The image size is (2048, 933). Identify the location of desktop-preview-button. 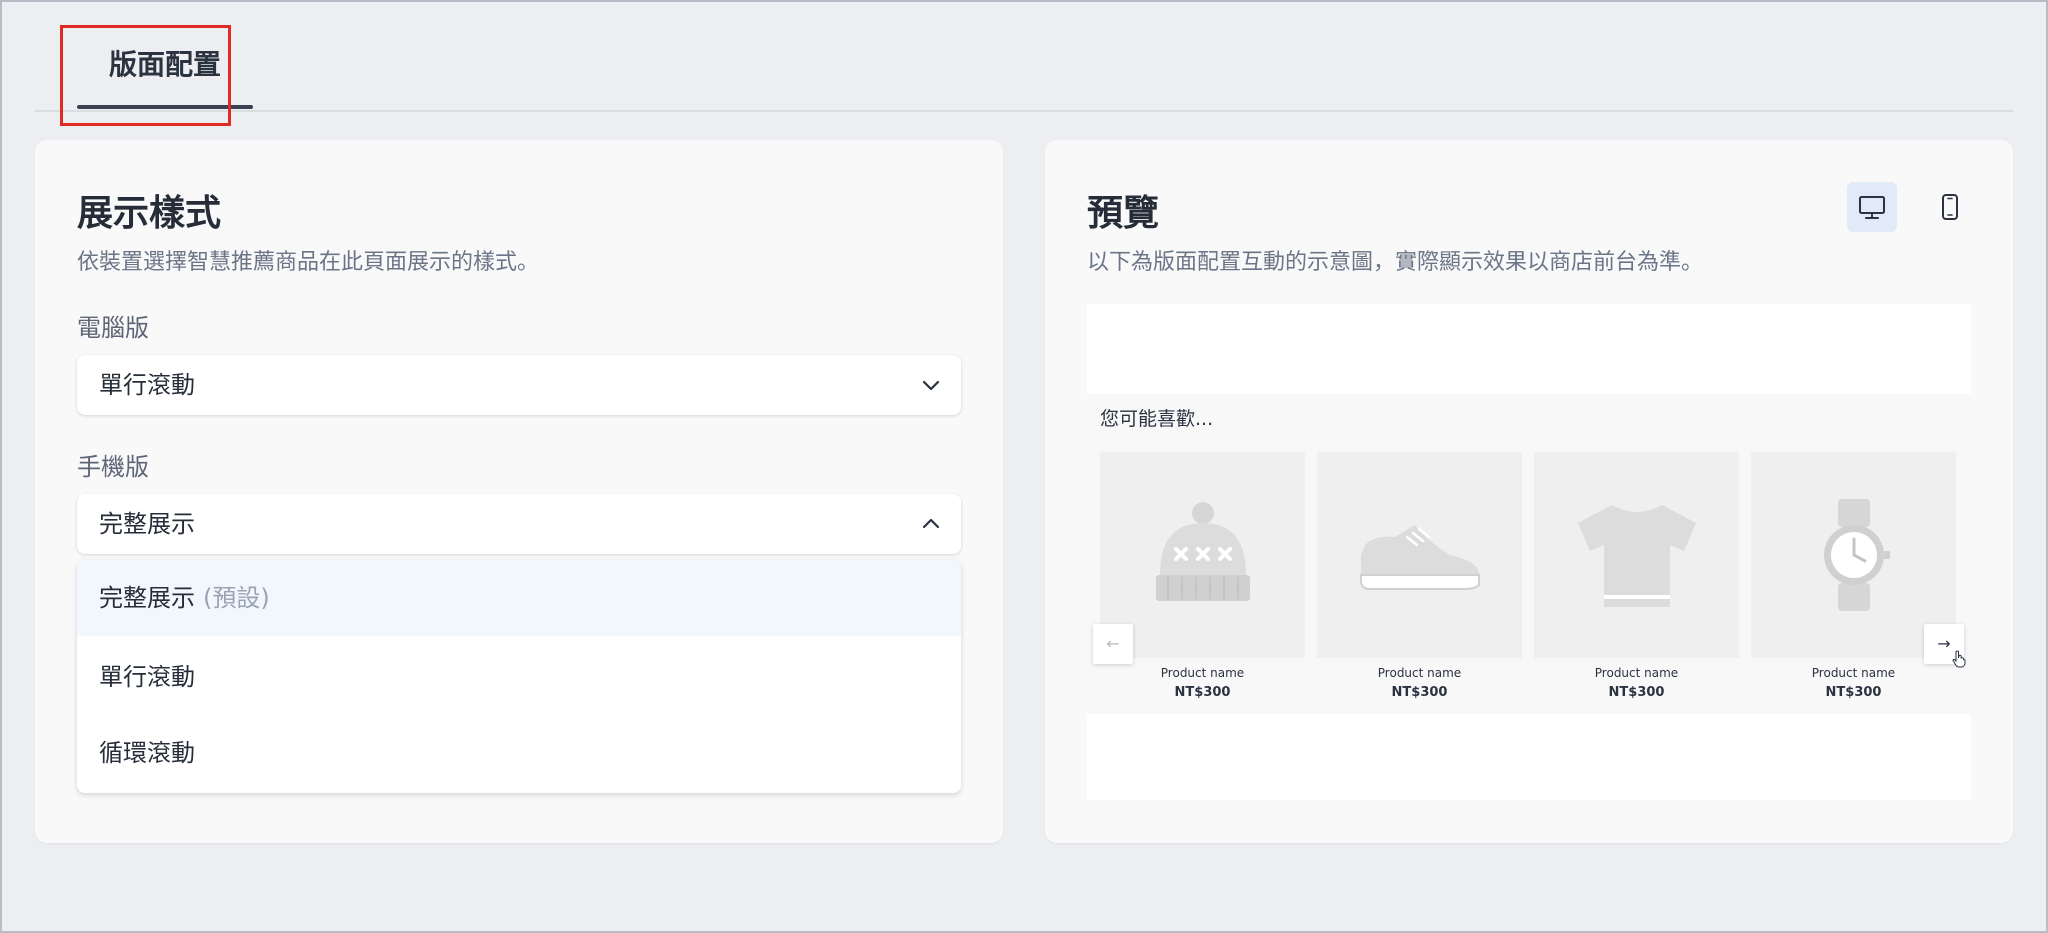
(1872, 207).